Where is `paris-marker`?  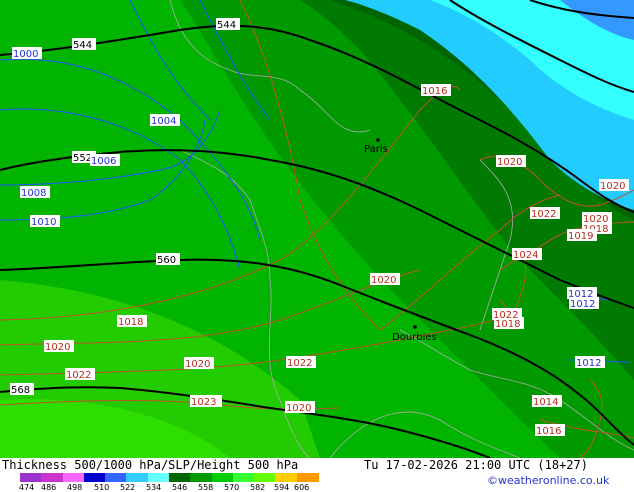 paris-marker is located at coordinates (378, 140).